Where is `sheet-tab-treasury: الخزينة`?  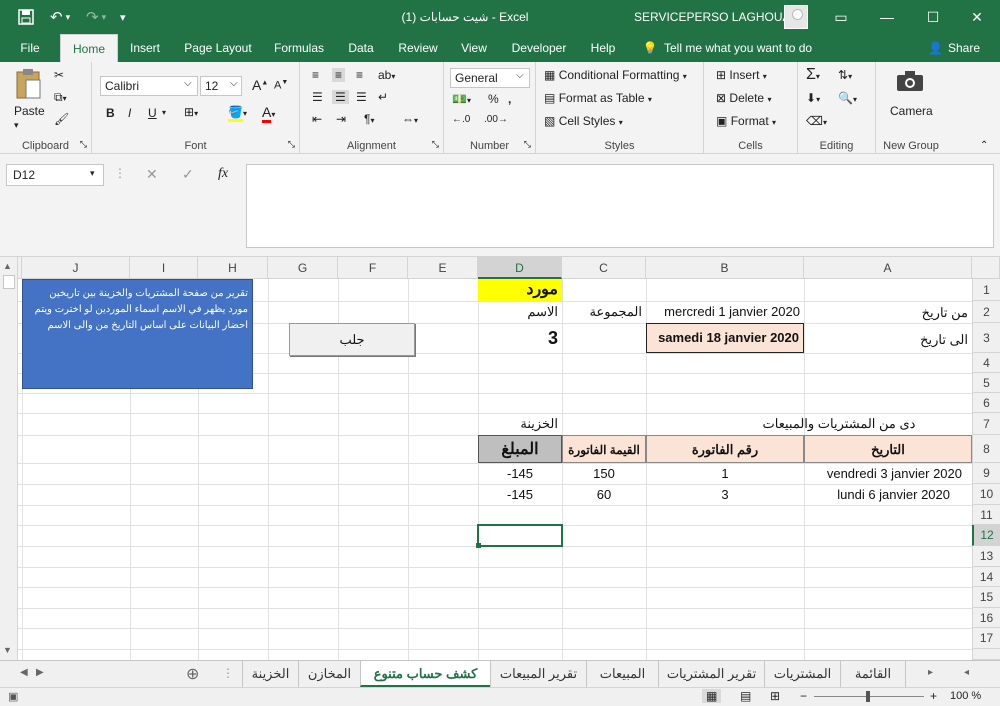
sheet-tab-treasury: الخزينة is located at coordinates (270, 674).